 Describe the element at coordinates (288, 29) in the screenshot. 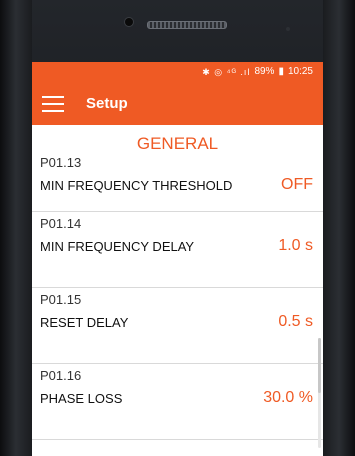

I see `proximity-sensor` at that location.